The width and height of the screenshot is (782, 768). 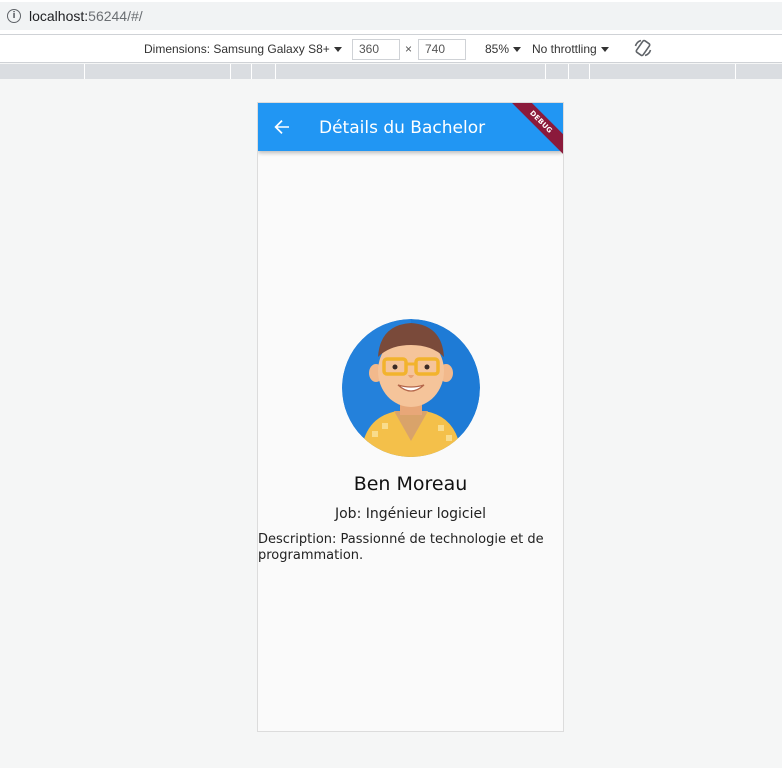 What do you see at coordinates (282, 127) in the screenshot?
I see `arrow-back-icon` at bounding box center [282, 127].